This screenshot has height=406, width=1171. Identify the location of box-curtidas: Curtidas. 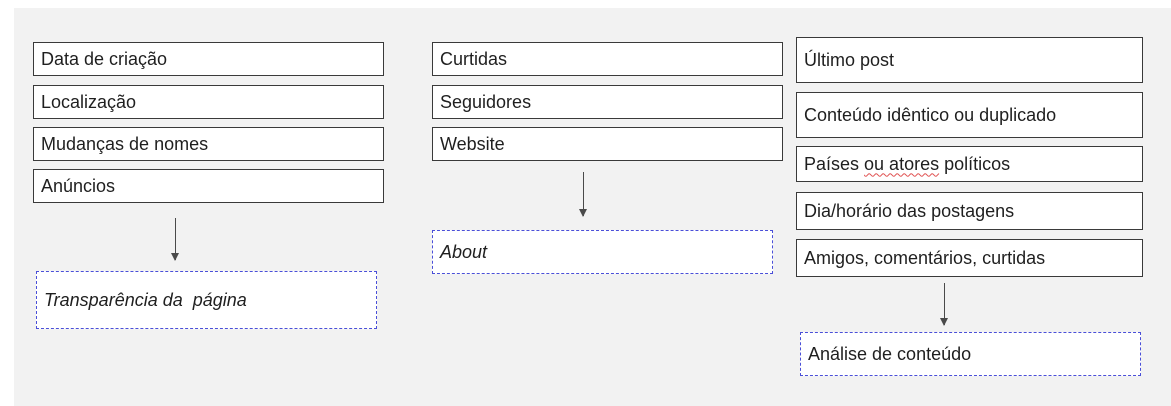
(607, 59).